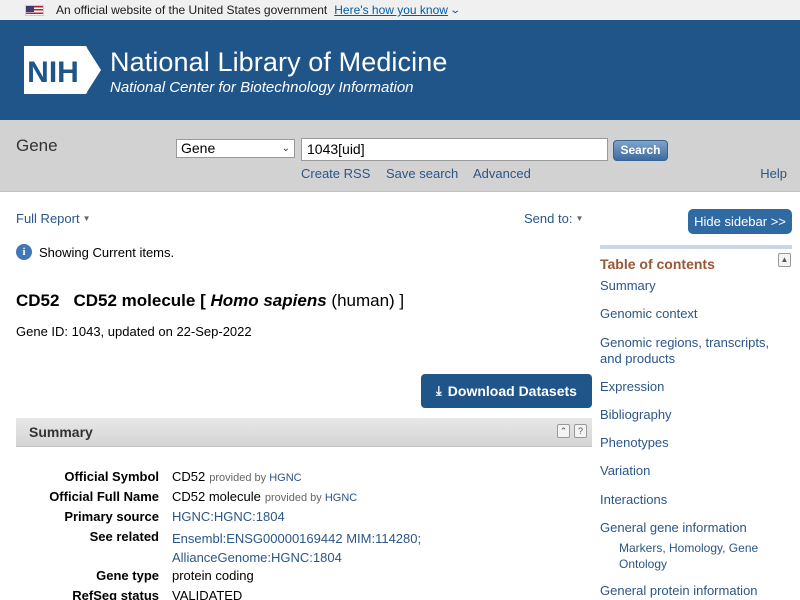 This screenshot has width=800, height=600. What do you see at coordinates (104, 496) in the screenshot?
I see `summary-label: Official Full Name` at bounding box center [104, 496].